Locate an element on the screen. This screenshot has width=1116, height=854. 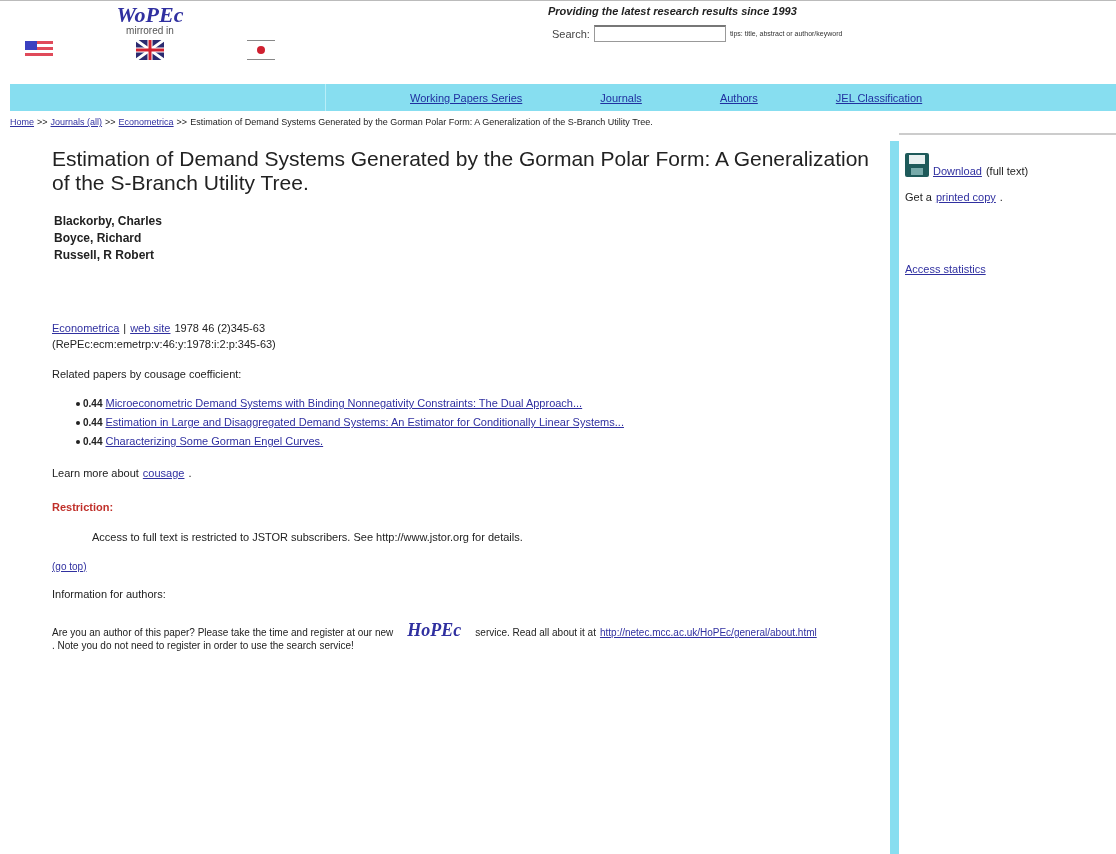
search-field is located at coordinates (659, 33).